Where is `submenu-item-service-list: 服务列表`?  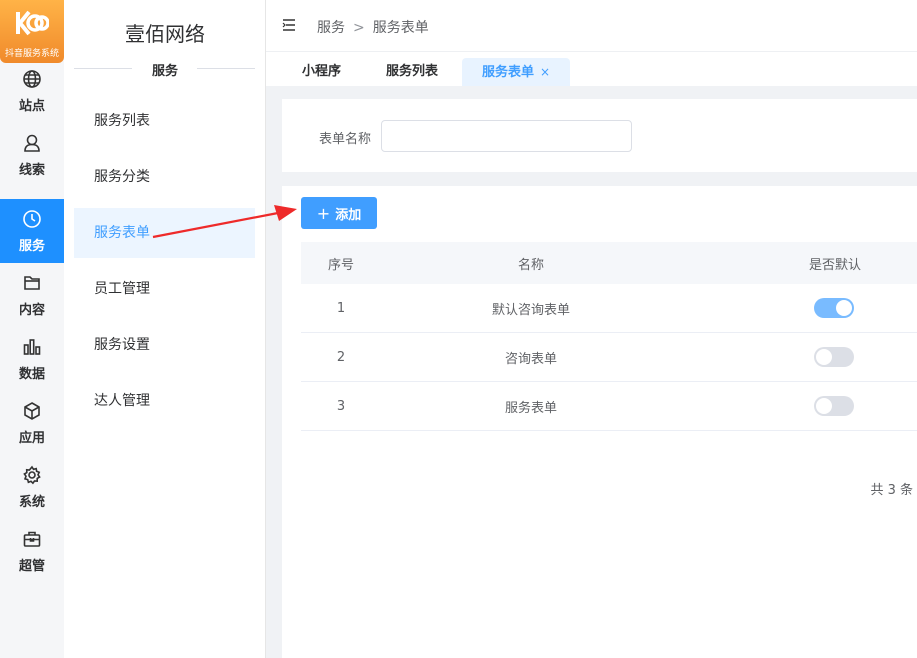 submenu-item-service-list: 服务列表 is located at coordinates (164, 121).